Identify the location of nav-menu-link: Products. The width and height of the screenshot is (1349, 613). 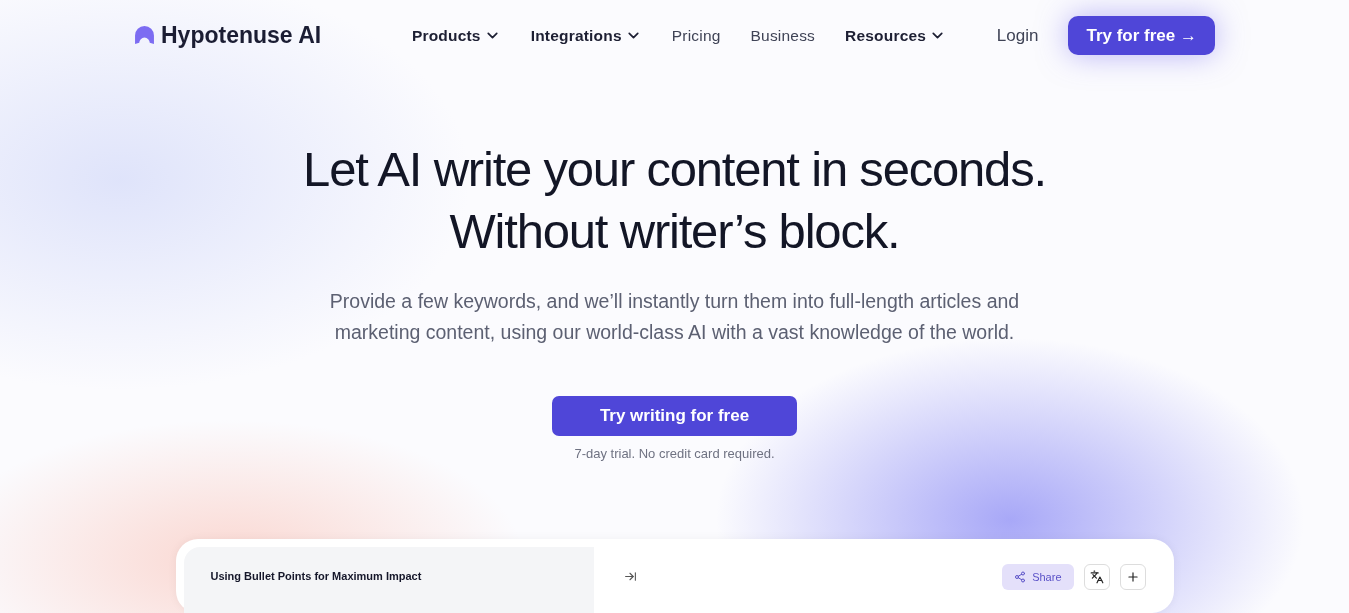
(456, 35).